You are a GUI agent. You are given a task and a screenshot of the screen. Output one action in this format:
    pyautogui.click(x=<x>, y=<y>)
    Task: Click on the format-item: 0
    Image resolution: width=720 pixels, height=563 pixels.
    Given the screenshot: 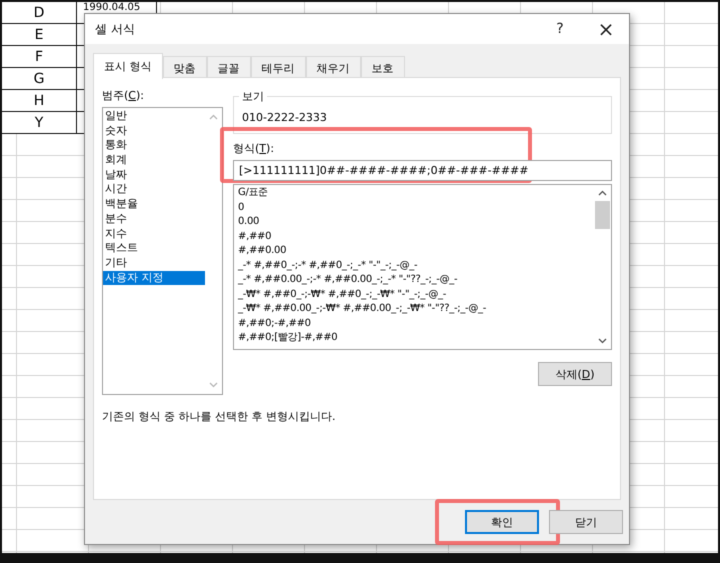 What is the action you would take?
    pyautogui.click(x=416, y=207)
    